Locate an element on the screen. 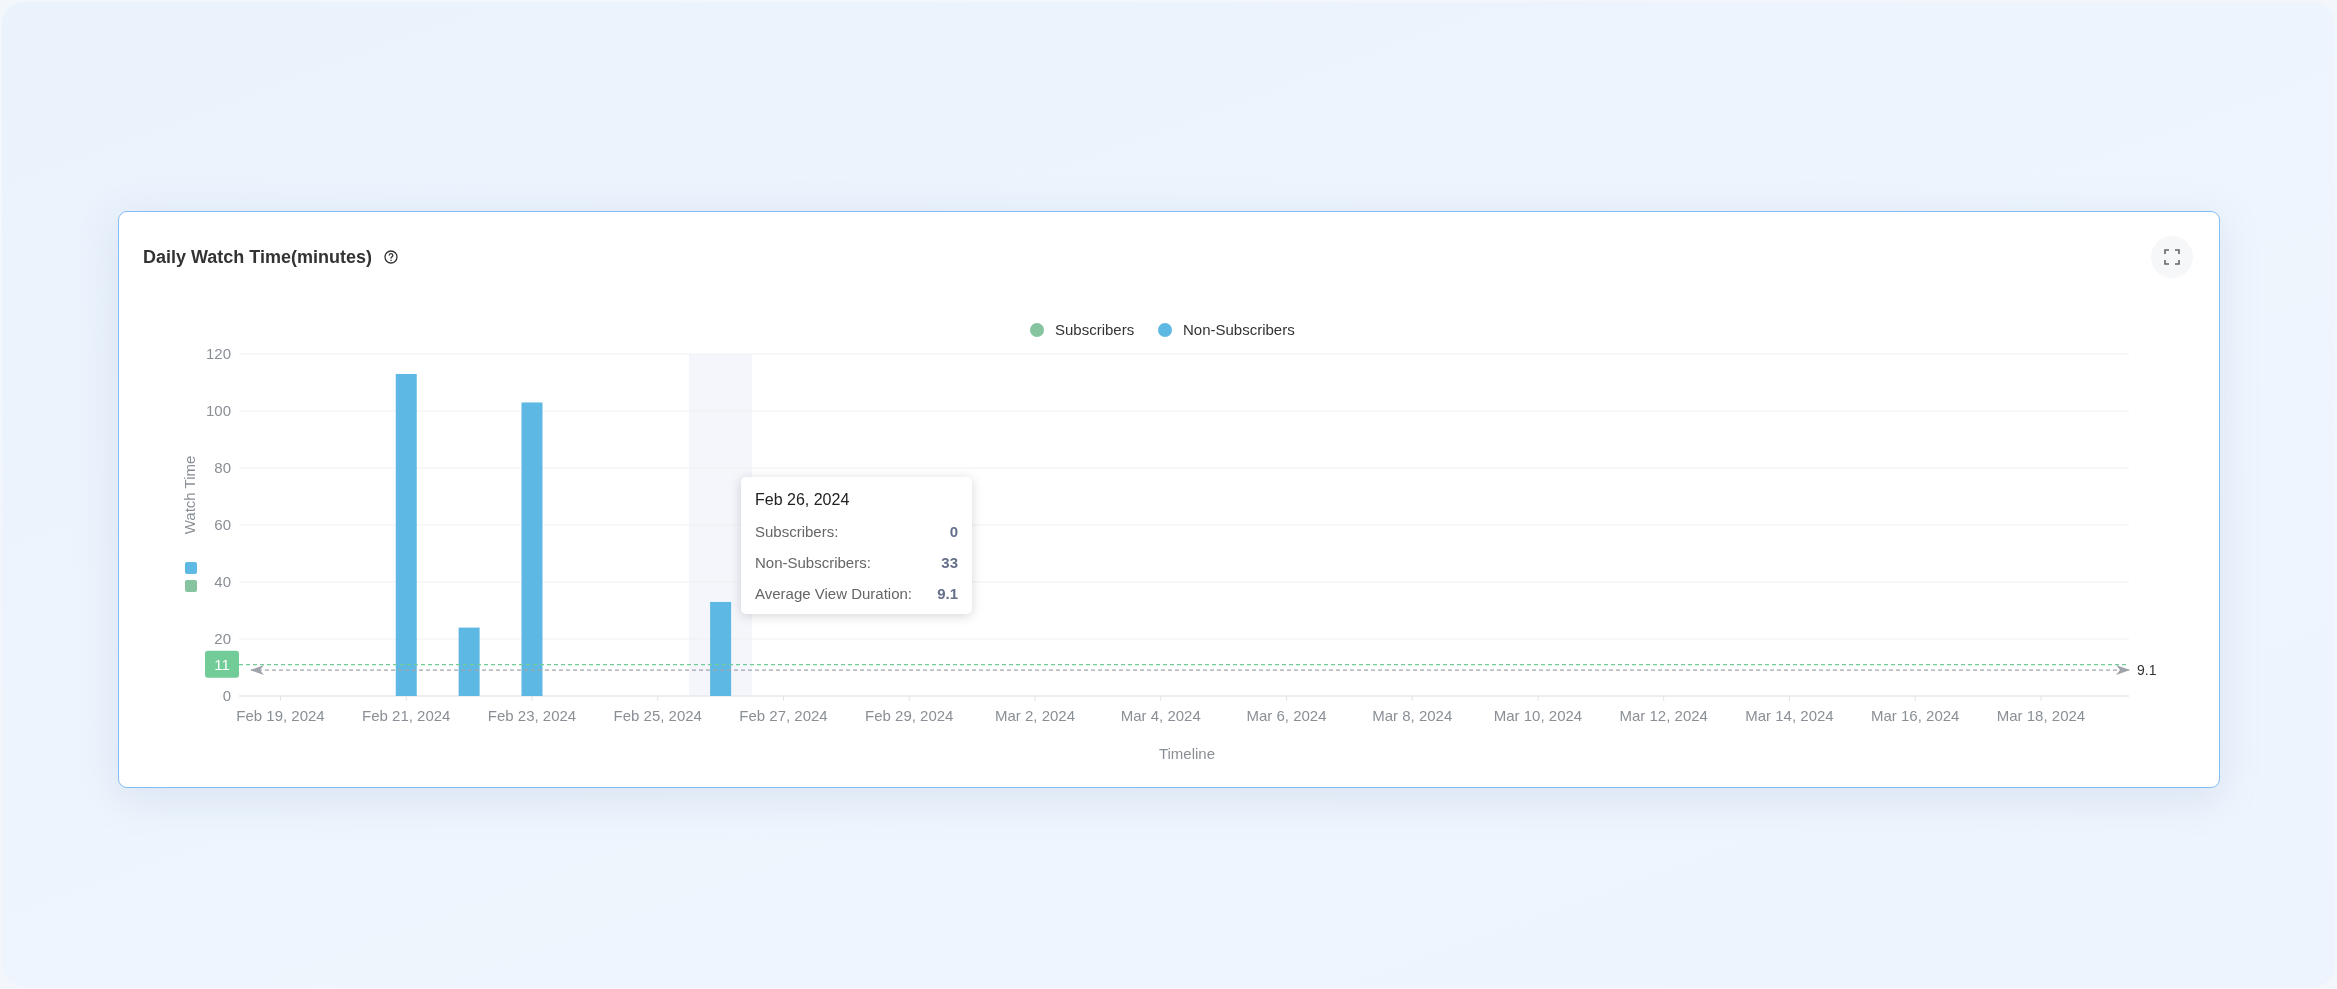 The width and height of the screenshot is (2337, 989). fullscreen-icon is located at coordinates (2172, 257).